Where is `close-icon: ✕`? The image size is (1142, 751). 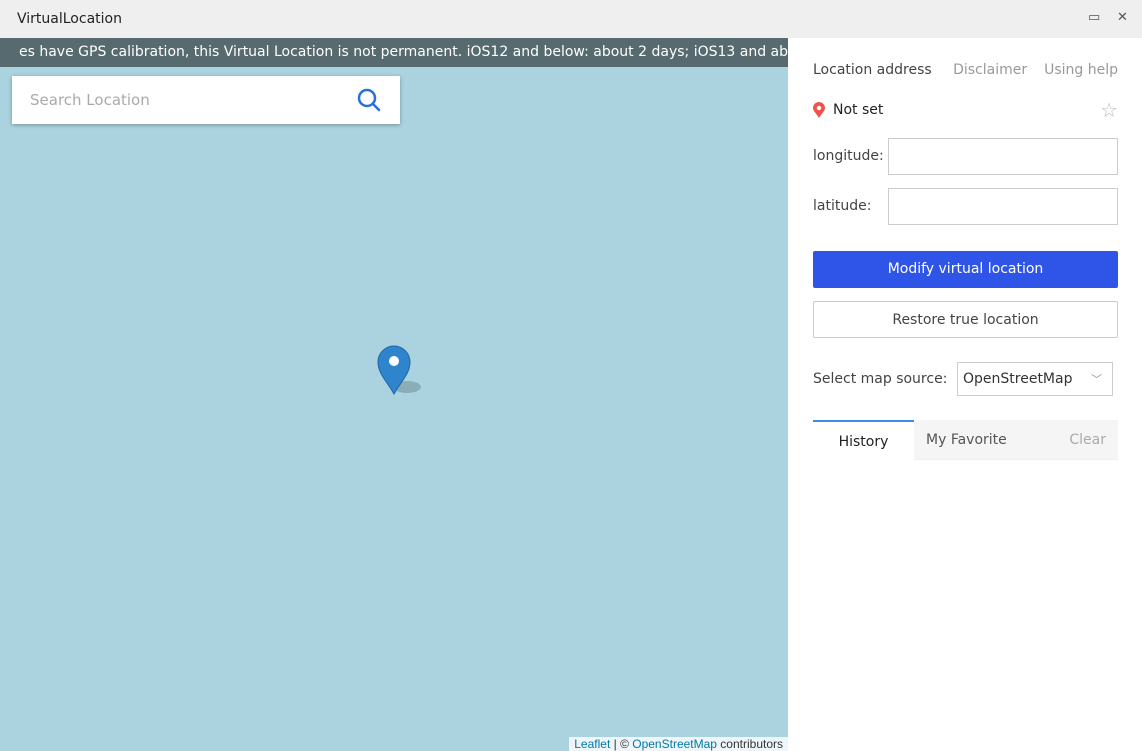
close-icon: ✕ is located at coordinates (1122, 17).